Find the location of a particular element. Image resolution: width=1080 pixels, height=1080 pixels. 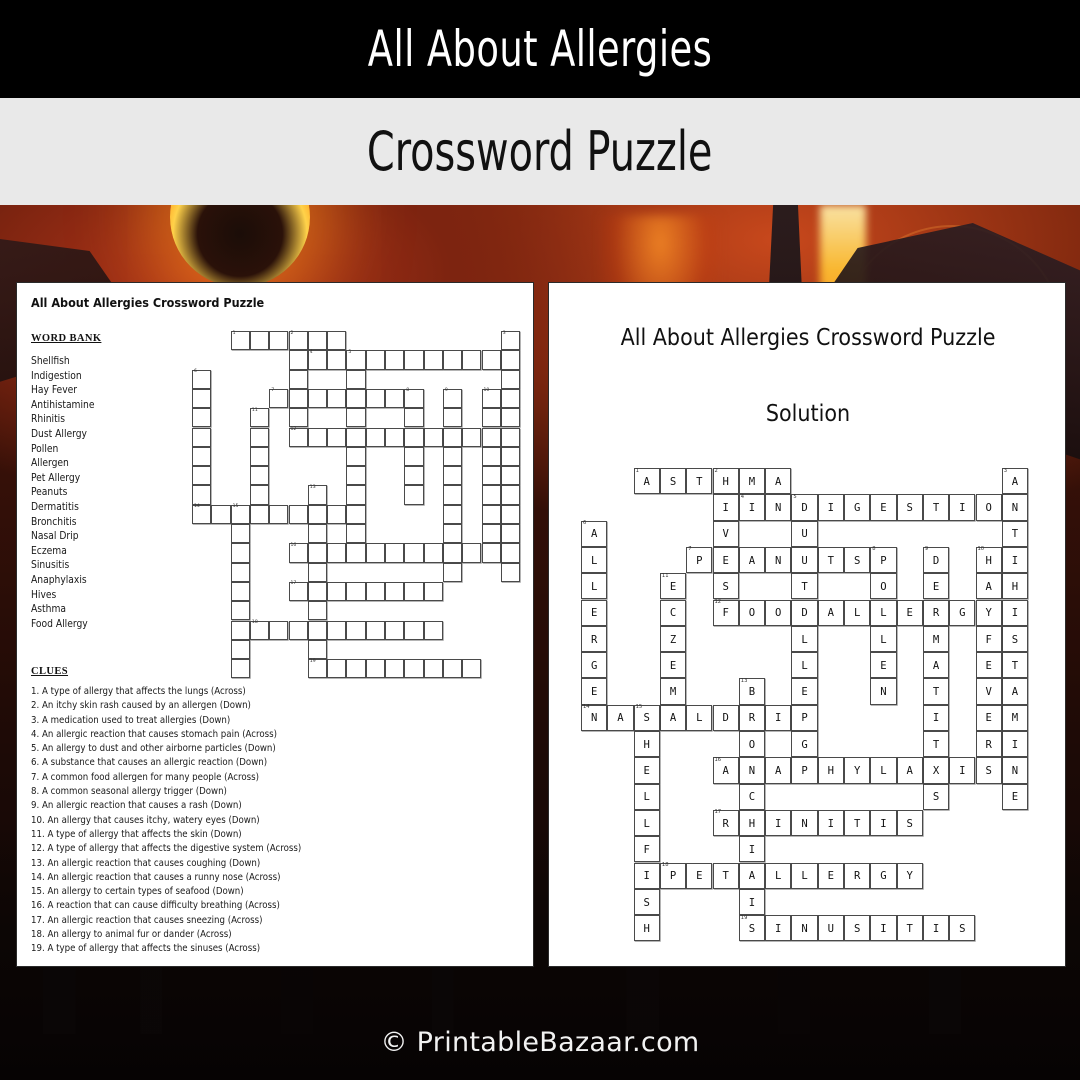

crossword-cell: 4 is located at coordinates (317, 360).